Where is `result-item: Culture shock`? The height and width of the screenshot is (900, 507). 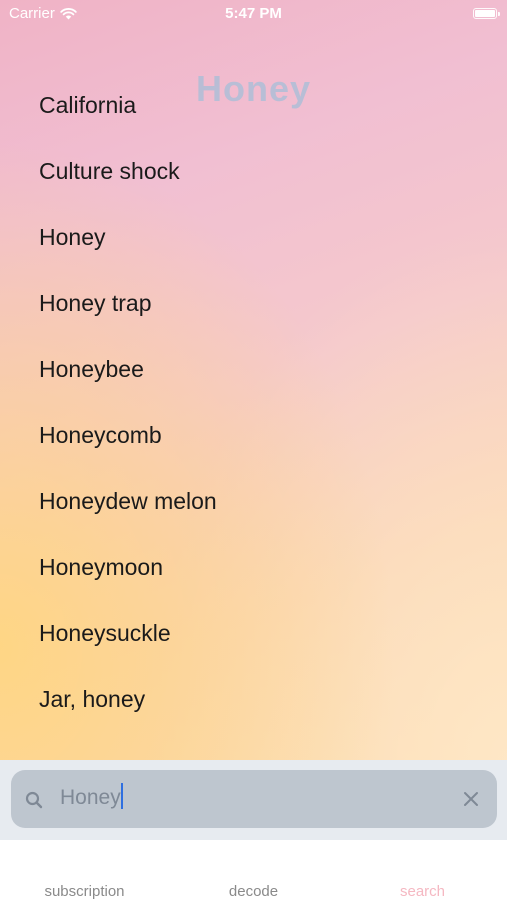
result-item: Culture shock is located at coordinates (128, 171).